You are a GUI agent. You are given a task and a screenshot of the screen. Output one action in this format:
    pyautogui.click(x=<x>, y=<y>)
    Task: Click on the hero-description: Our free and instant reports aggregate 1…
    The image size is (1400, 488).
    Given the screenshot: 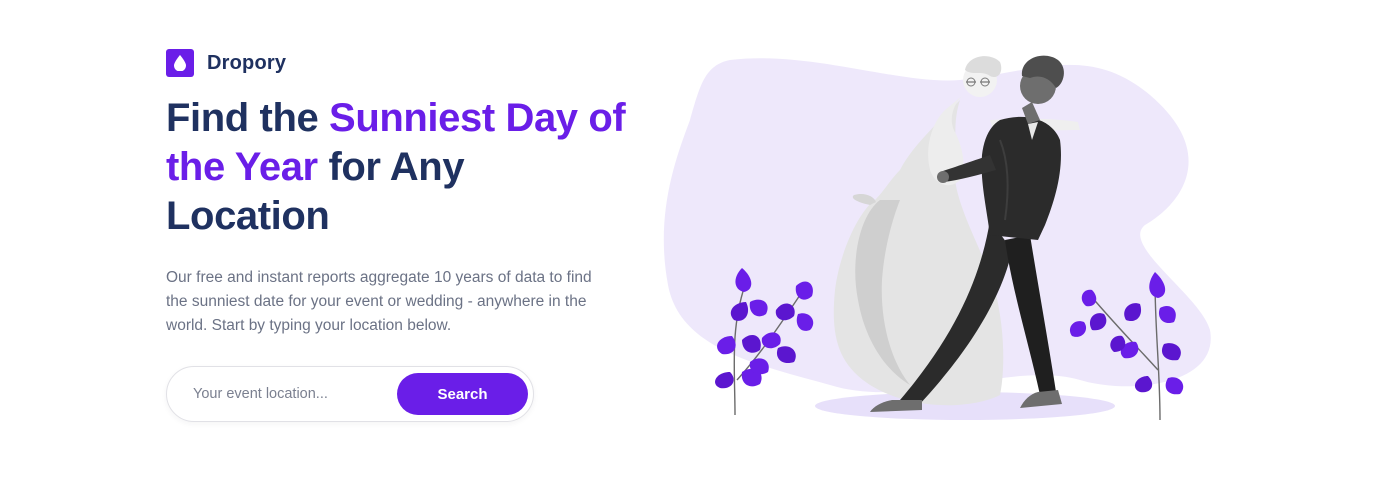 What is the action you would take?
    pyautogui.click(x=379, y=301)
    